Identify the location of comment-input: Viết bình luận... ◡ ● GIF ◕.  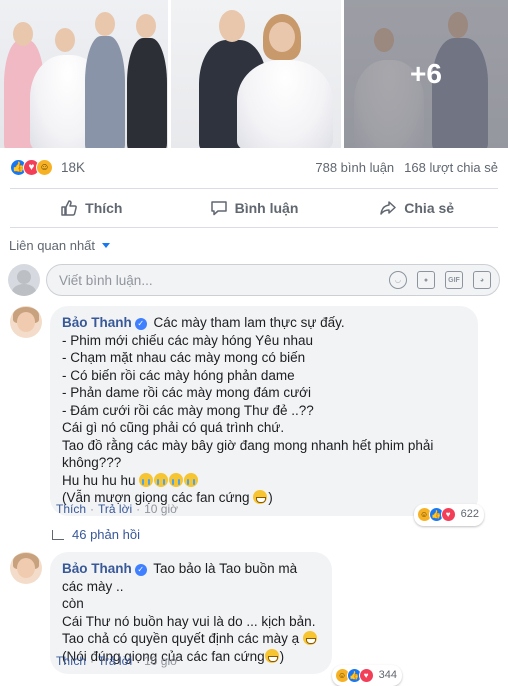
(273, 280).